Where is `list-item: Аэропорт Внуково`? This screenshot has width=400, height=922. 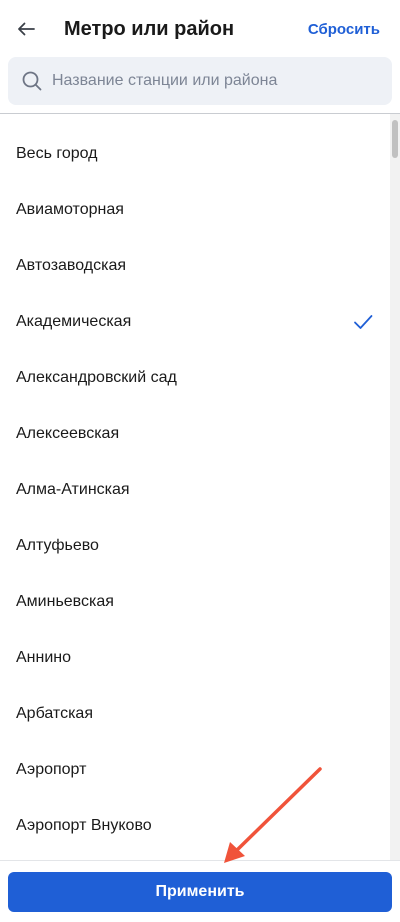
list-item: Аэропорт Внуково is located at coordinates (195, 826).